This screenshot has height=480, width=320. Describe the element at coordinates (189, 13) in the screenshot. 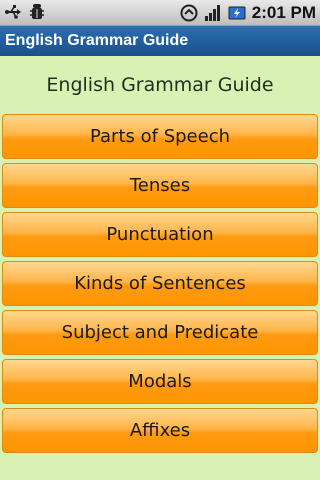

I see `sync-icon` at that location.